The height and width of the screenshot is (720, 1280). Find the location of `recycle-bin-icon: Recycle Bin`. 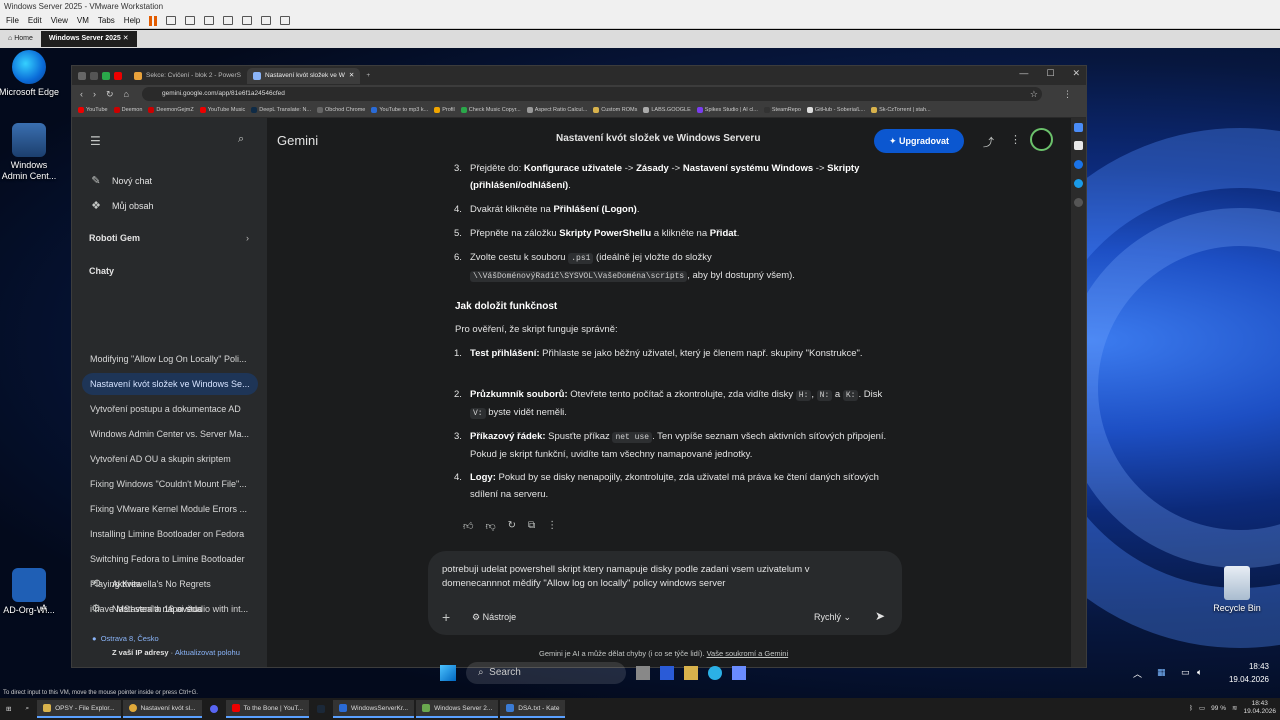

recycle-bin-icon: Recycle Bin is located at coordinates (1237, 590).